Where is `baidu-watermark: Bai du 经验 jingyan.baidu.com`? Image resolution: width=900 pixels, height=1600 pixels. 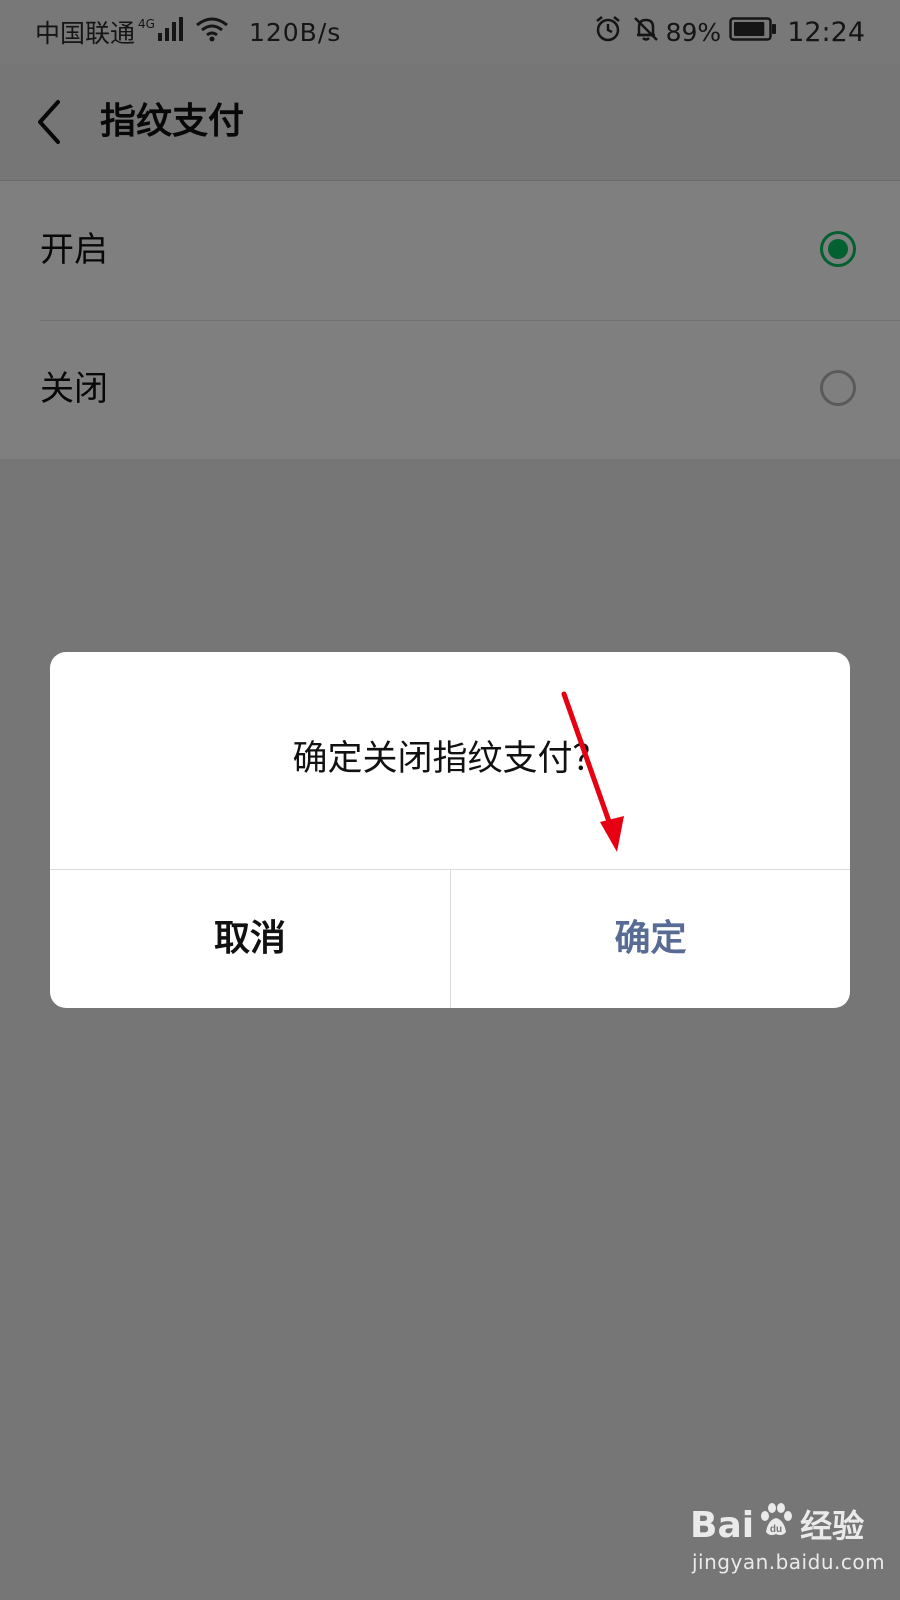
baidu-watermark: Bai du 经验 jingyan.baidu.com is located at coordinates (790, 1545).